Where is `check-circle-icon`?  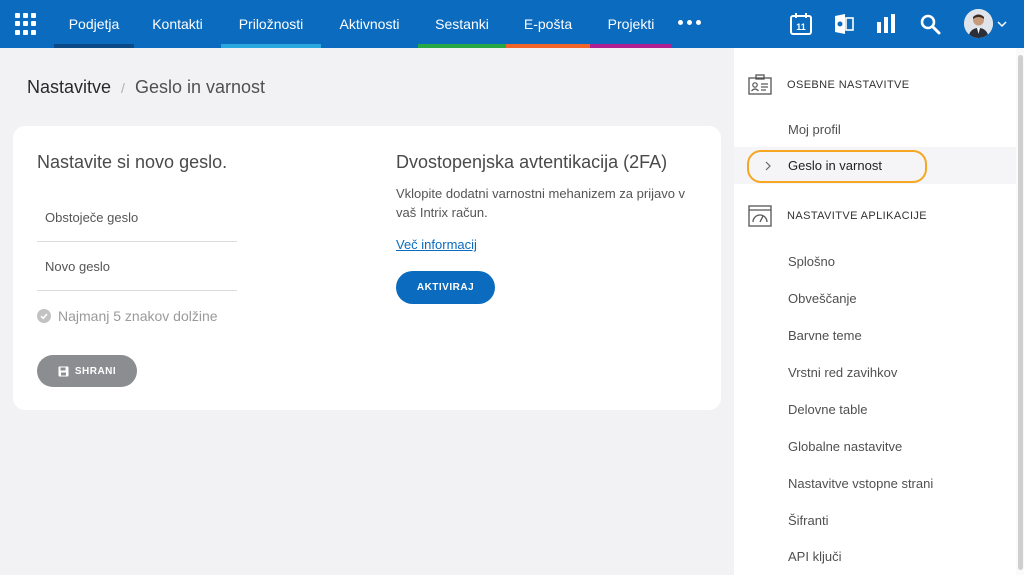 check-circle-icon is located at coordinates (44, 316).